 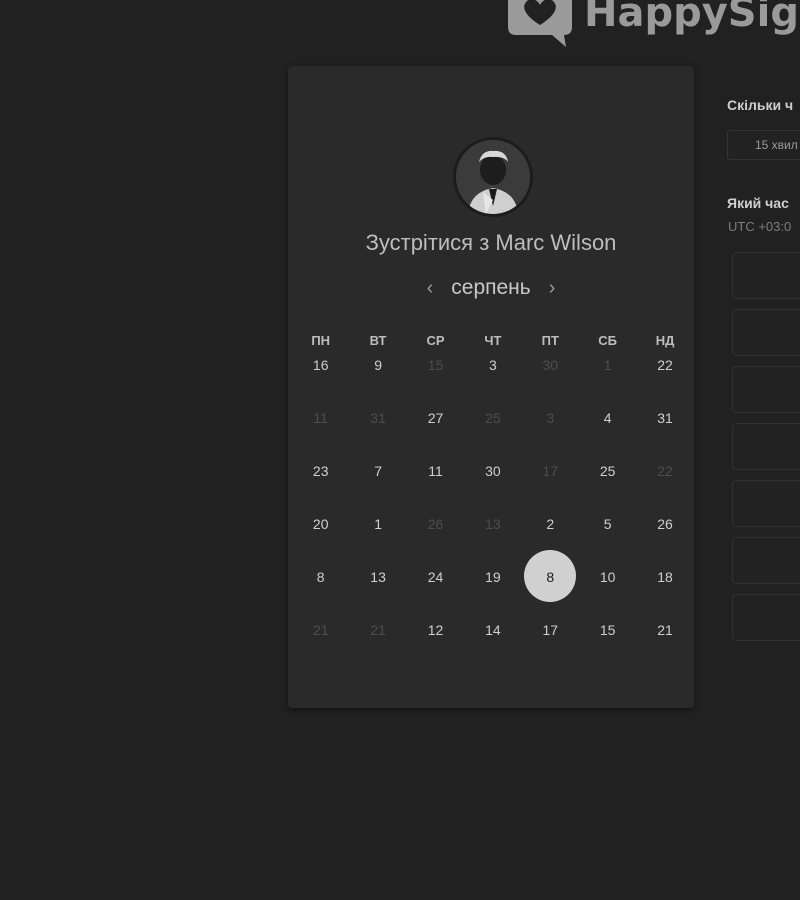 What do you see at coordinates (435, 340) in the screenshot?
I see `weekday-label: СР` at bounding box center [435, 340].